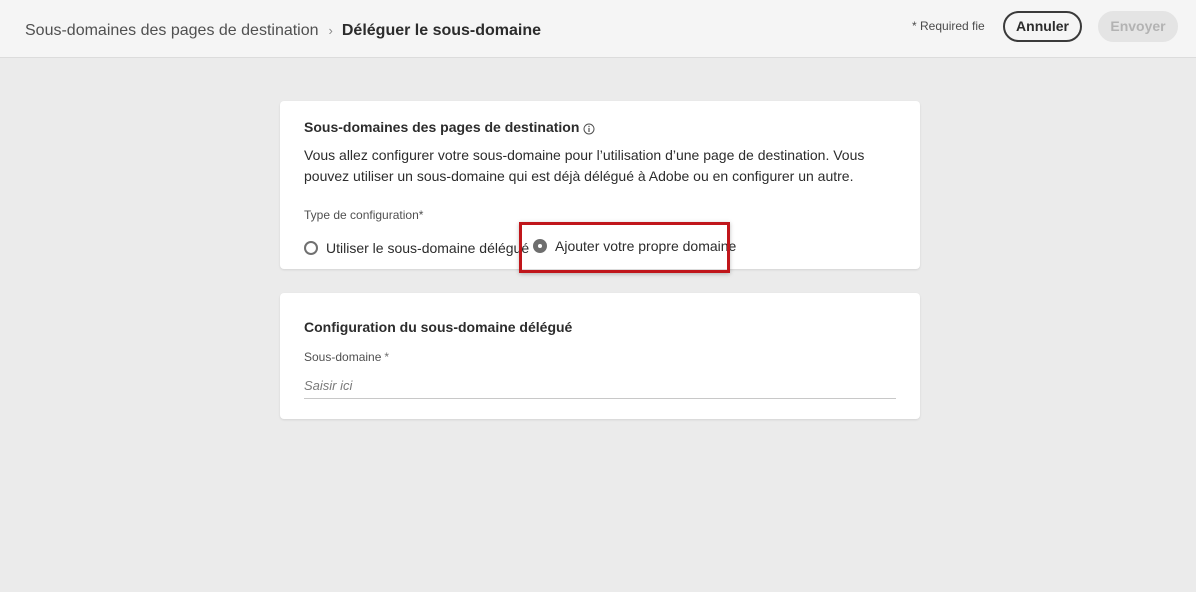  Describe the element at coordinates (441, 30) in the screenshot. I see `page-title: Déléguer le sous-domaine` at that location.